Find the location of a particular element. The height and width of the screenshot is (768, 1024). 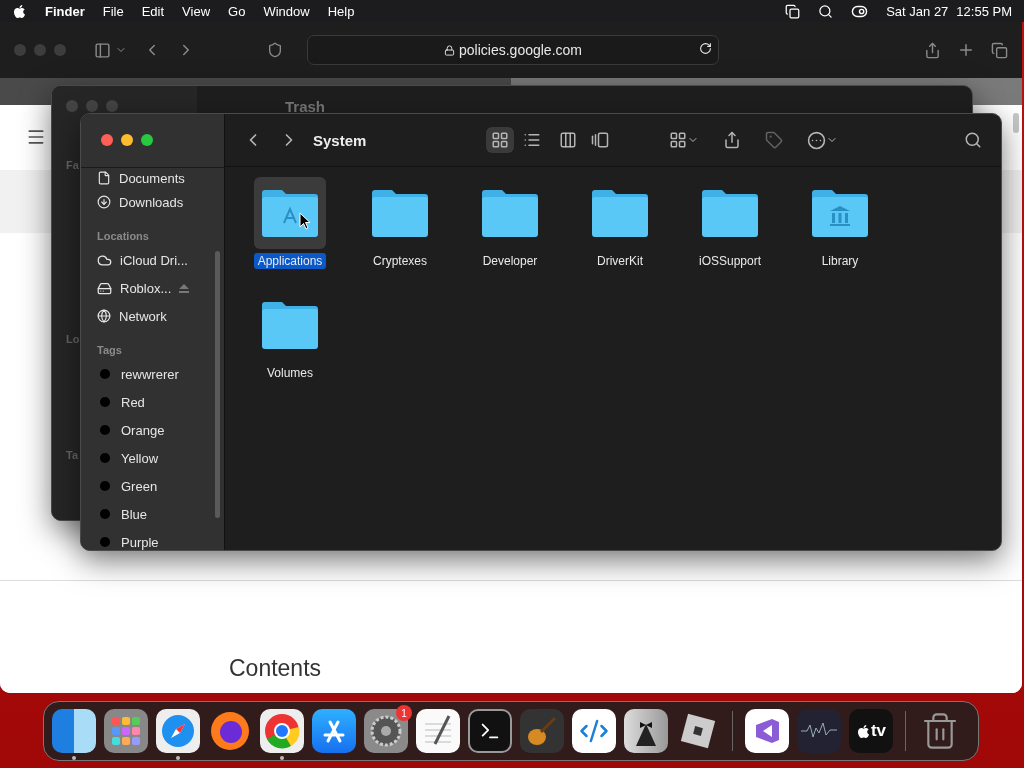

shield-icon is located at coordinates (275, 50).